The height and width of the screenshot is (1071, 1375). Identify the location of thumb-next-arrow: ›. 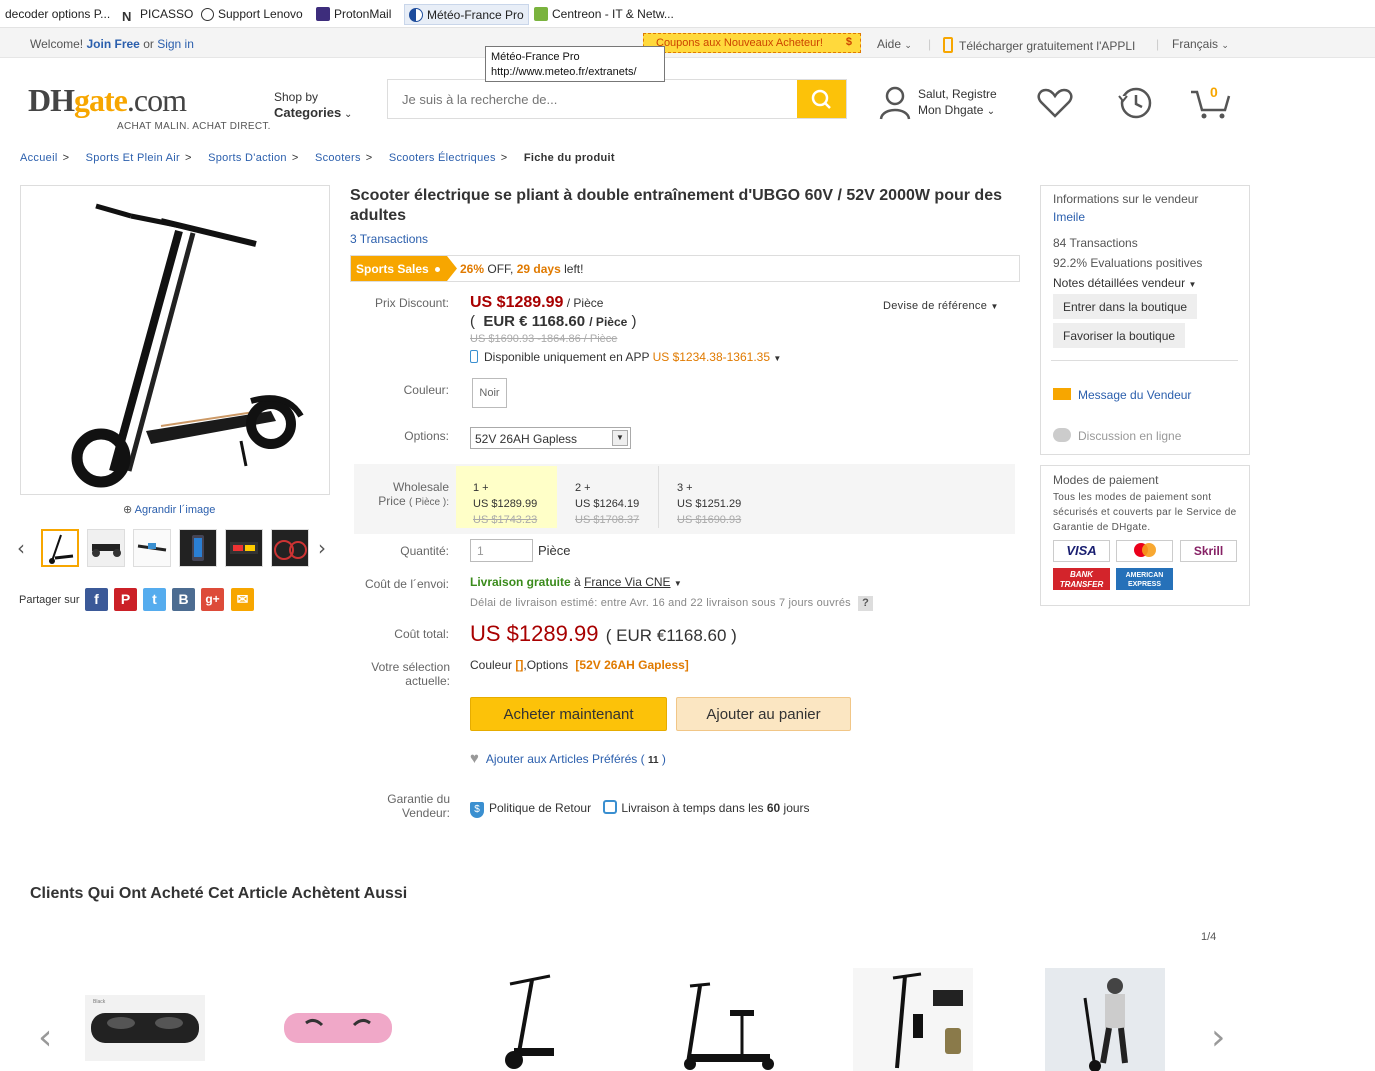
(322, 548).